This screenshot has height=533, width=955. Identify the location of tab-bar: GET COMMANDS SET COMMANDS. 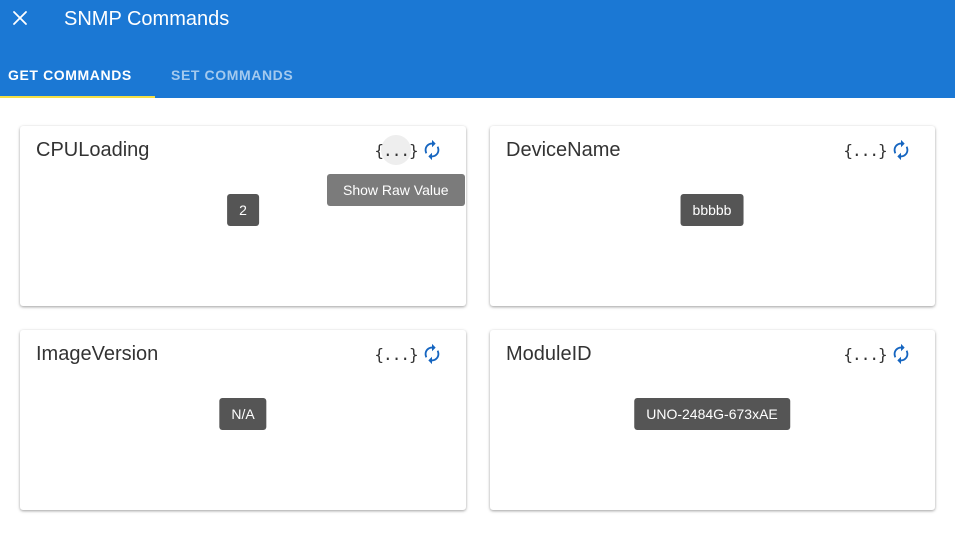
(477, 75).